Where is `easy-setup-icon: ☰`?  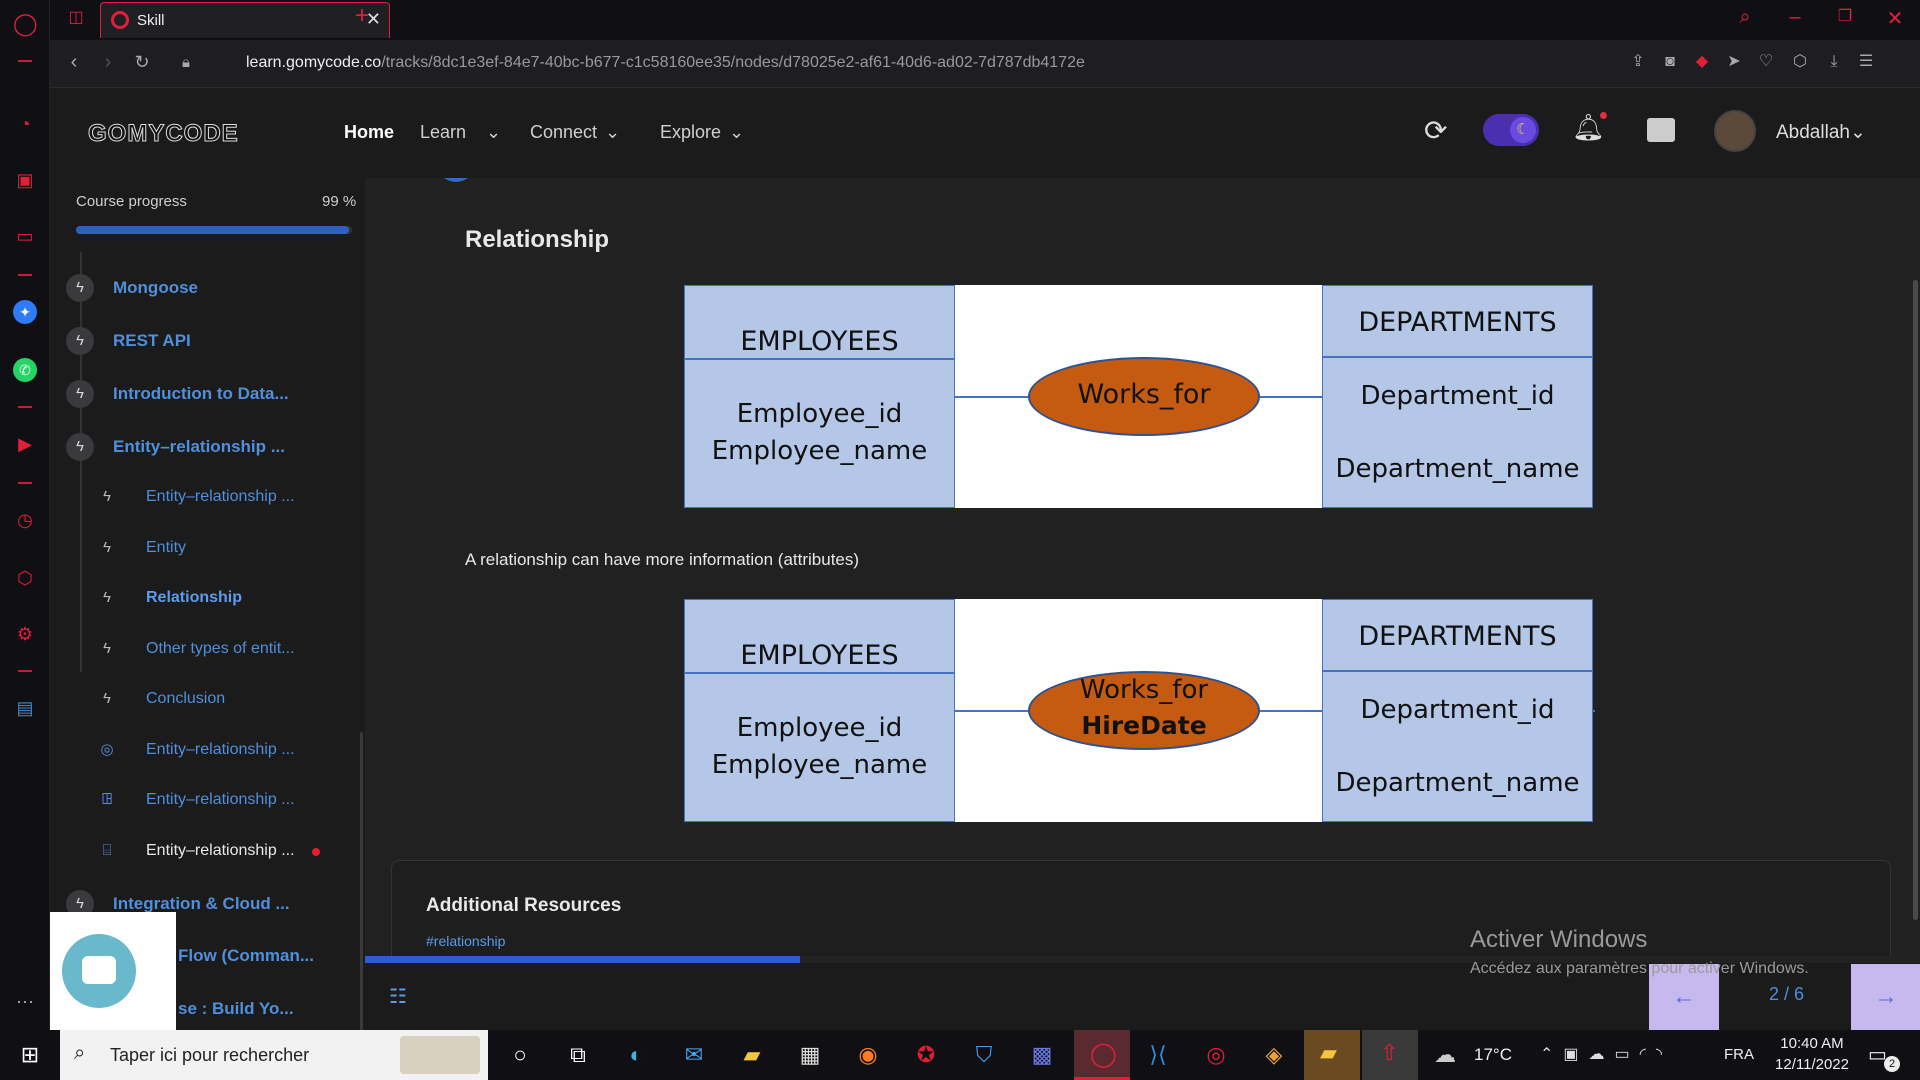
easy-setup-icon: ☰ is located at coordinates (1866, 64).